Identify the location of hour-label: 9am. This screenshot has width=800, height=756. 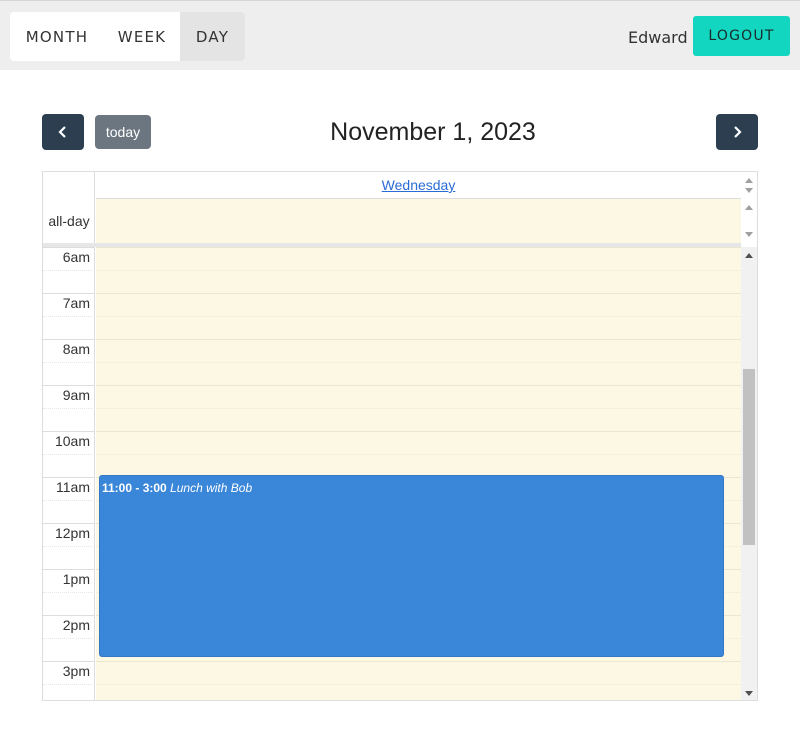
(69, 396).